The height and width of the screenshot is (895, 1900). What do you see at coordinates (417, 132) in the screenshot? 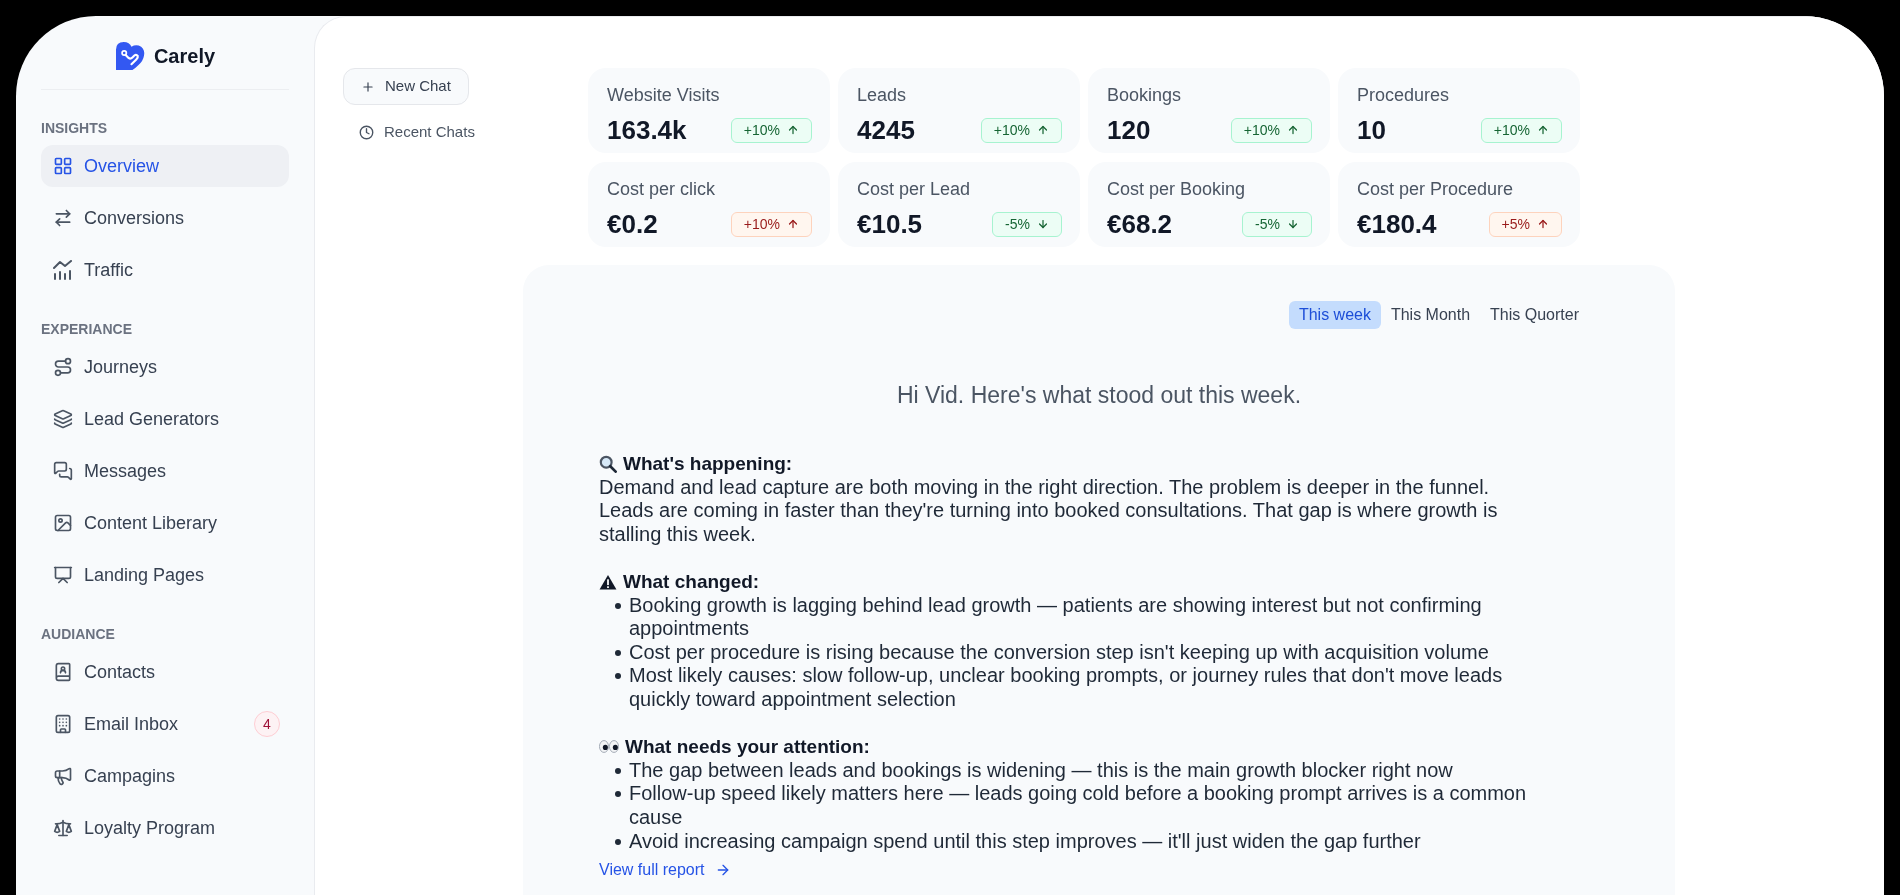
I see `recent-chats-link: Recent Chats` at bounding box center [417, 132].